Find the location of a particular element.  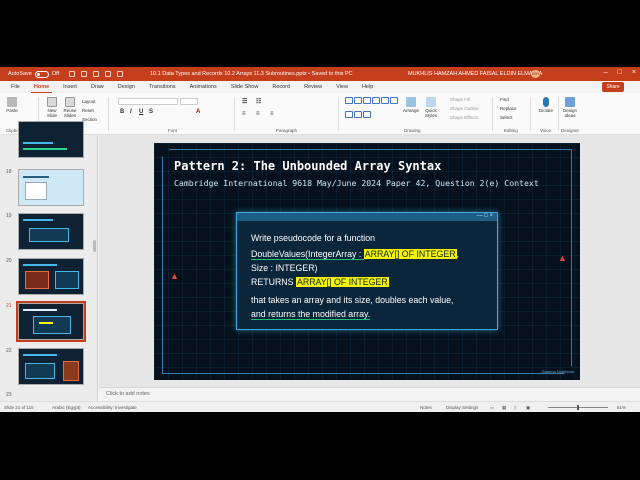

tab-draw: Draw is located at coordinates (97, 87).